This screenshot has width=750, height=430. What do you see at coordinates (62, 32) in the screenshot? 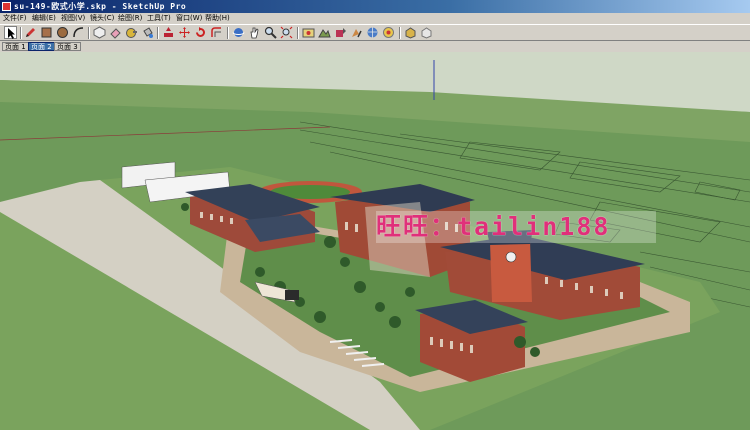
I see `circle-icon` at bounding box center [62, 32].